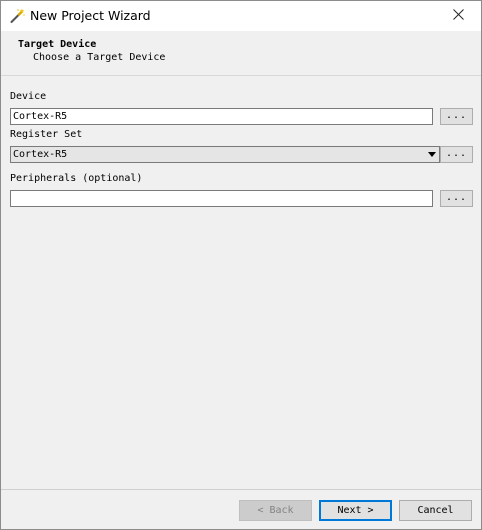 This screenshot has height=530, width=482. What do you see at coordinates (241, 16) in the screenshot?
I see `title-bar: New Project Wizard` at bounding box center [241, 16].